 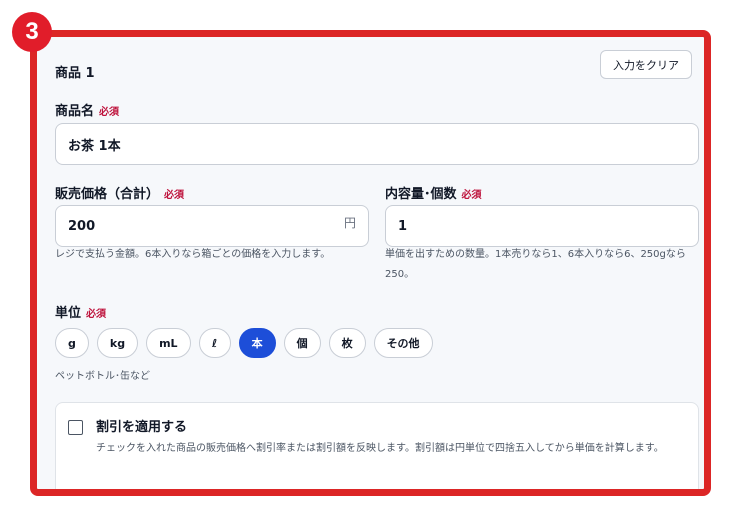 What do you see at coordinates (68, 313) in the screenshot?
I see `unit-label-text: 単位` at bounding box center [68, 313].